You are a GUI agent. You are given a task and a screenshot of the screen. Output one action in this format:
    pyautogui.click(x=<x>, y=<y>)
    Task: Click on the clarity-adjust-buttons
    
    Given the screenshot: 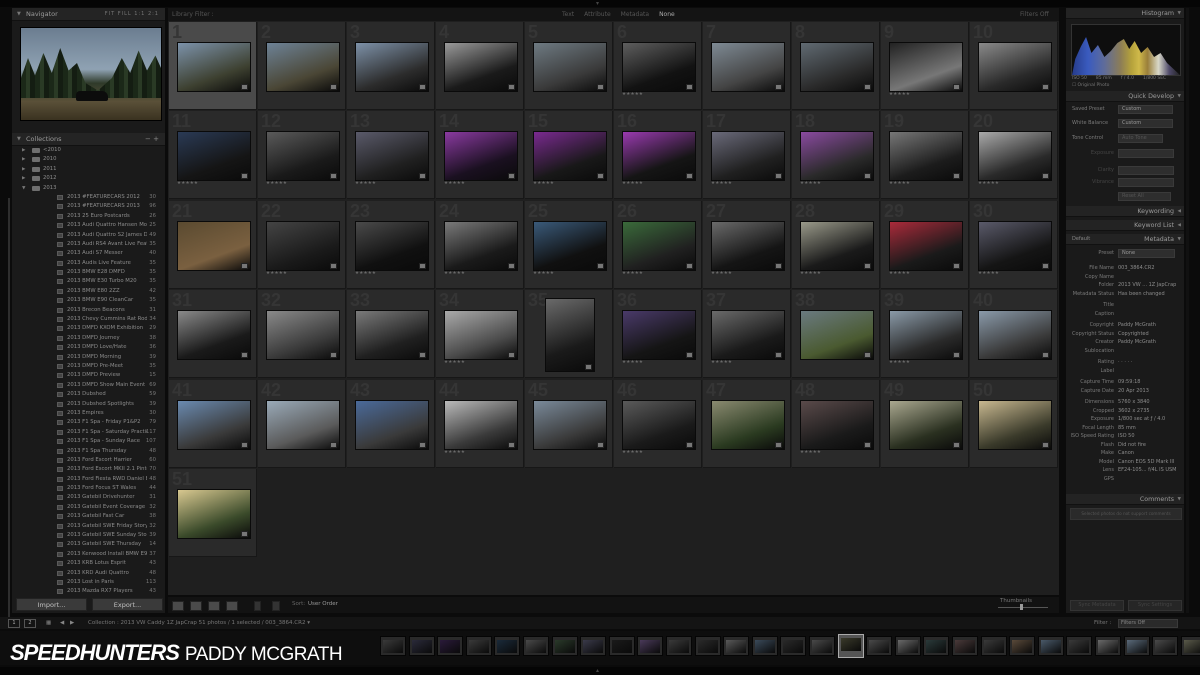 What is the action you would take?
    pyautogui.click(x=1146, y=170)
    